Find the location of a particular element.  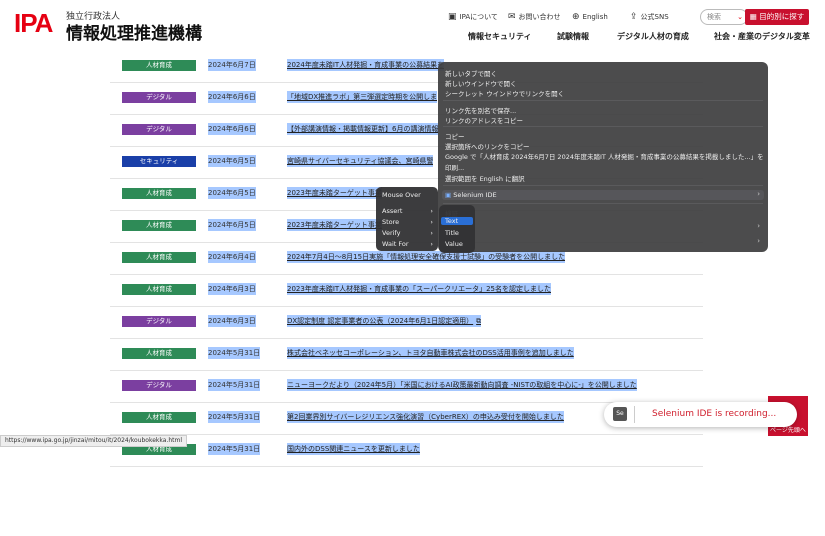

submenu-wait-for: Wait For is located at coordinates (395, 244).